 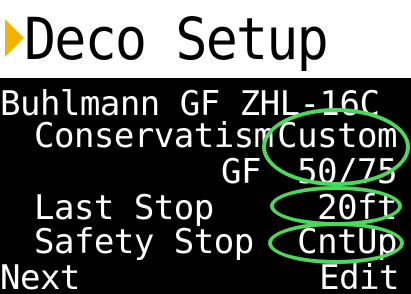 What do you see at coordinates (359, 276) in the screenshot?
I see `softkey-edit: Edit` at bounding box center [359, 276].